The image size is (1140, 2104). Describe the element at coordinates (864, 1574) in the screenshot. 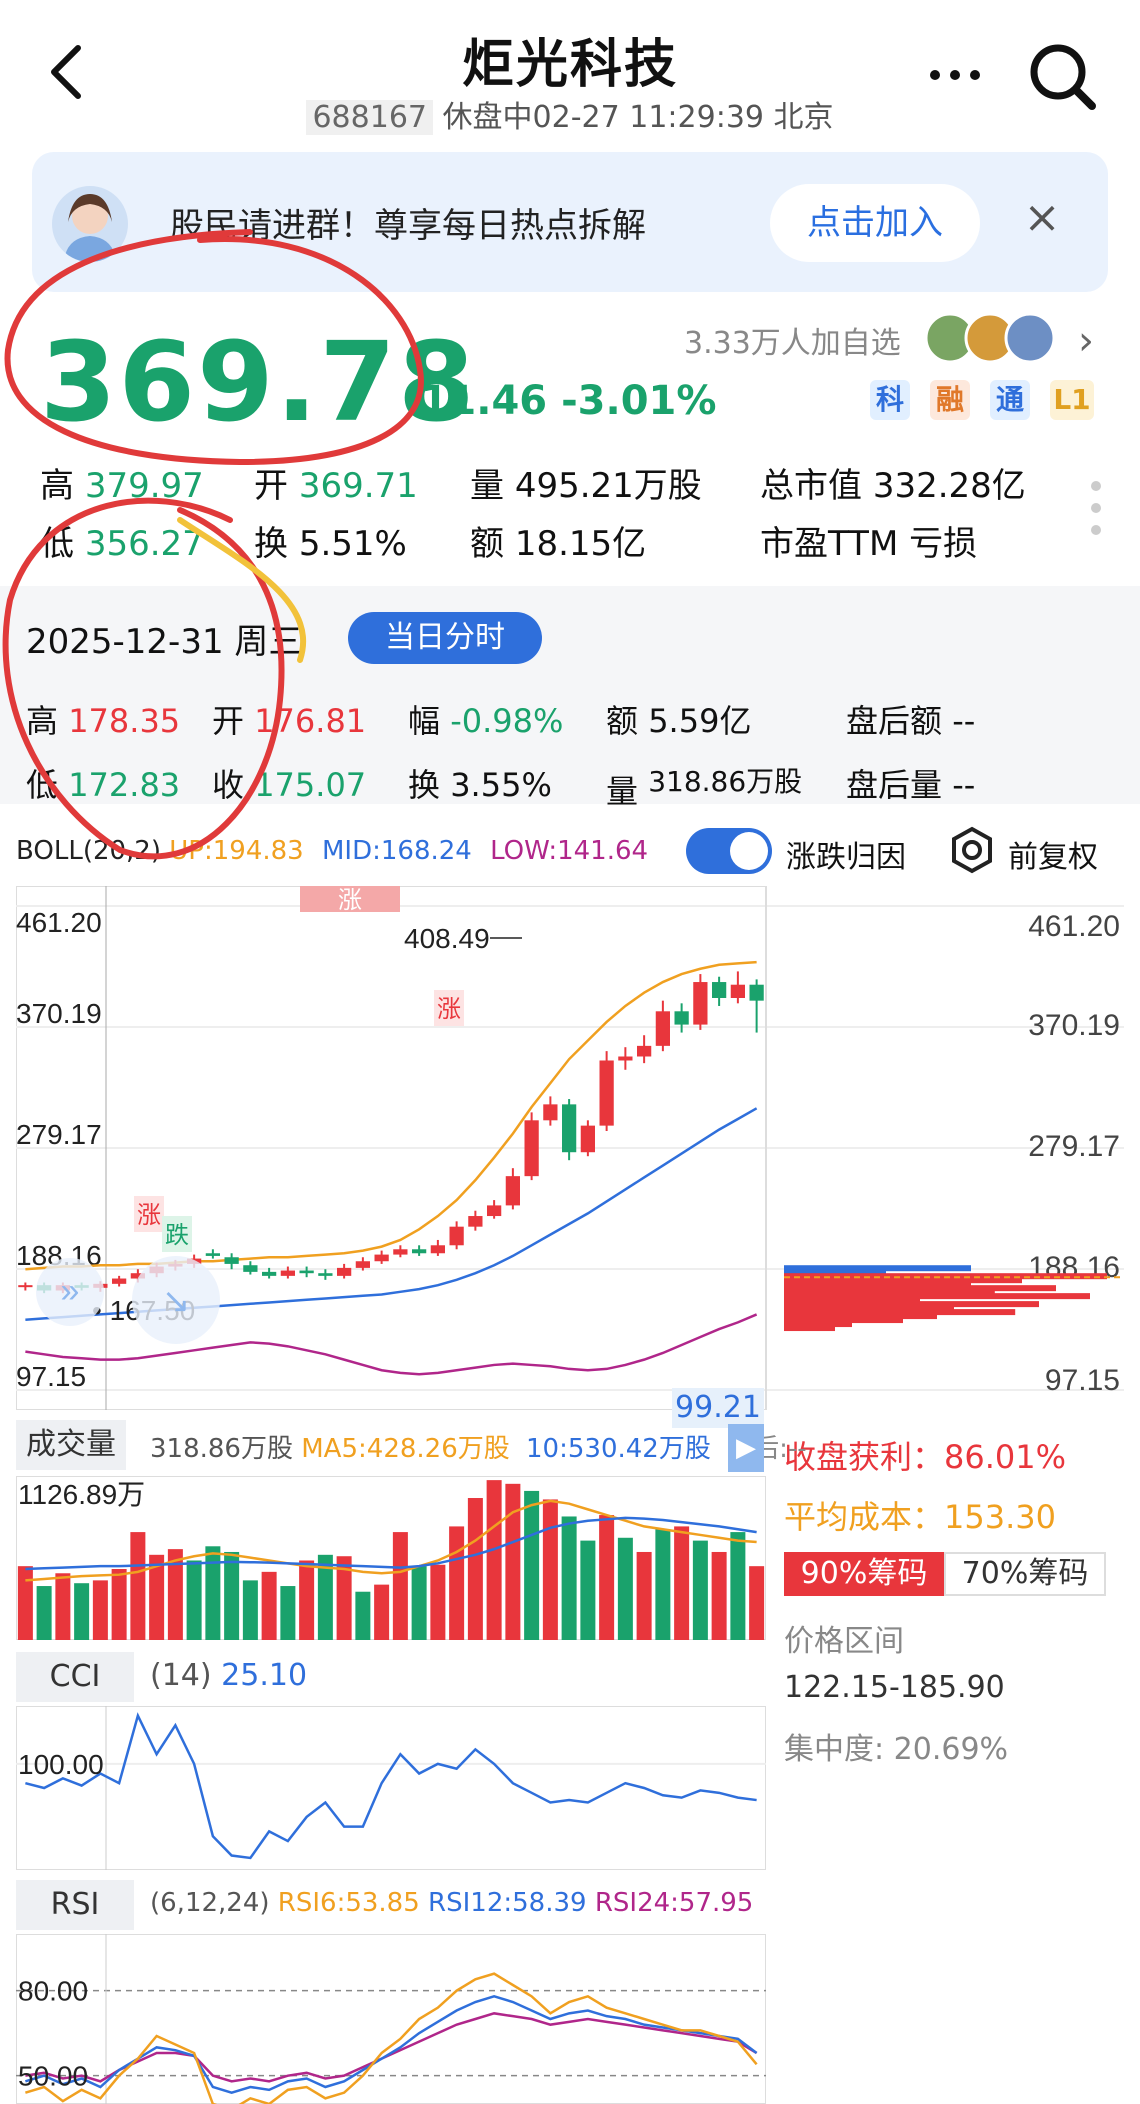

I see `tab-90-chips: 90%筹码` at that location.